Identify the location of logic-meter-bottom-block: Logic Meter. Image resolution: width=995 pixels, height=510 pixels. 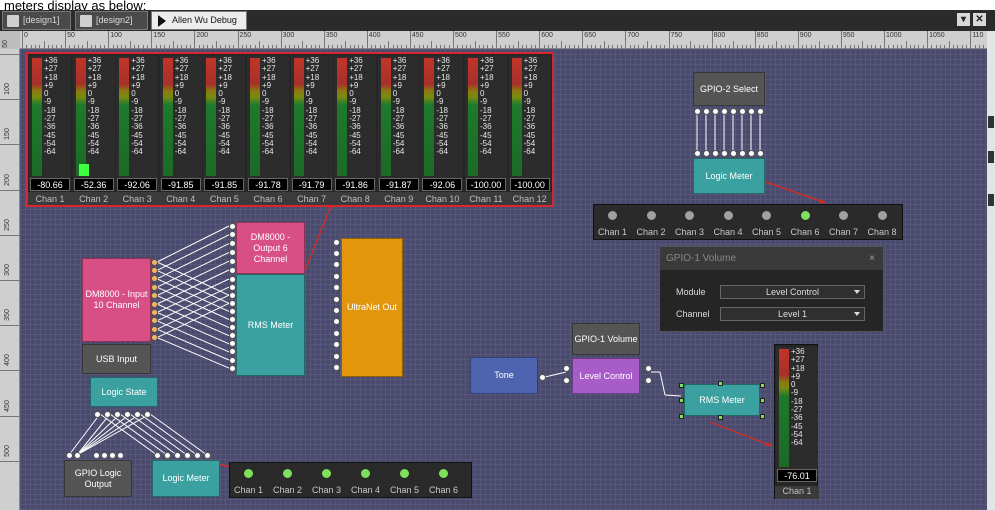
(186, 478).